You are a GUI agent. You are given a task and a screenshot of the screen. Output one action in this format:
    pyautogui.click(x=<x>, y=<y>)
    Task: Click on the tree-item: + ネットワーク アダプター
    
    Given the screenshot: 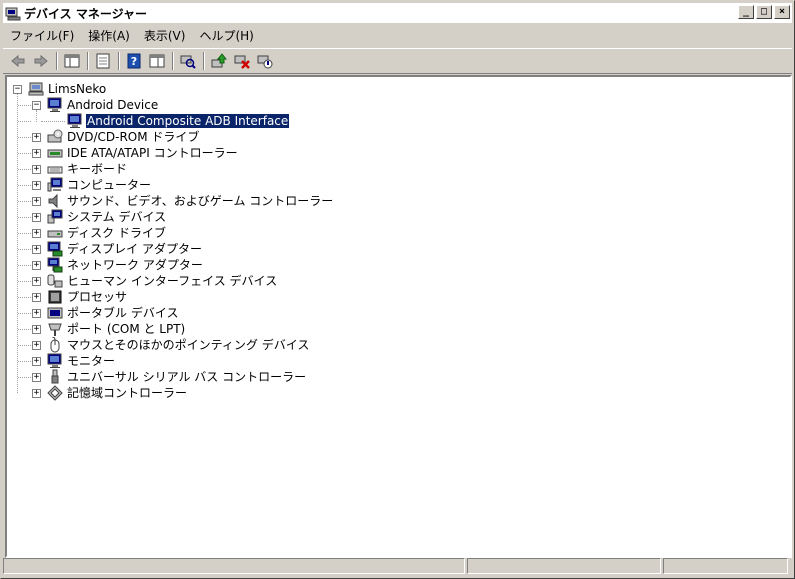 What is the action you would take?
    pyautogui.click(x=118, y=265)
    